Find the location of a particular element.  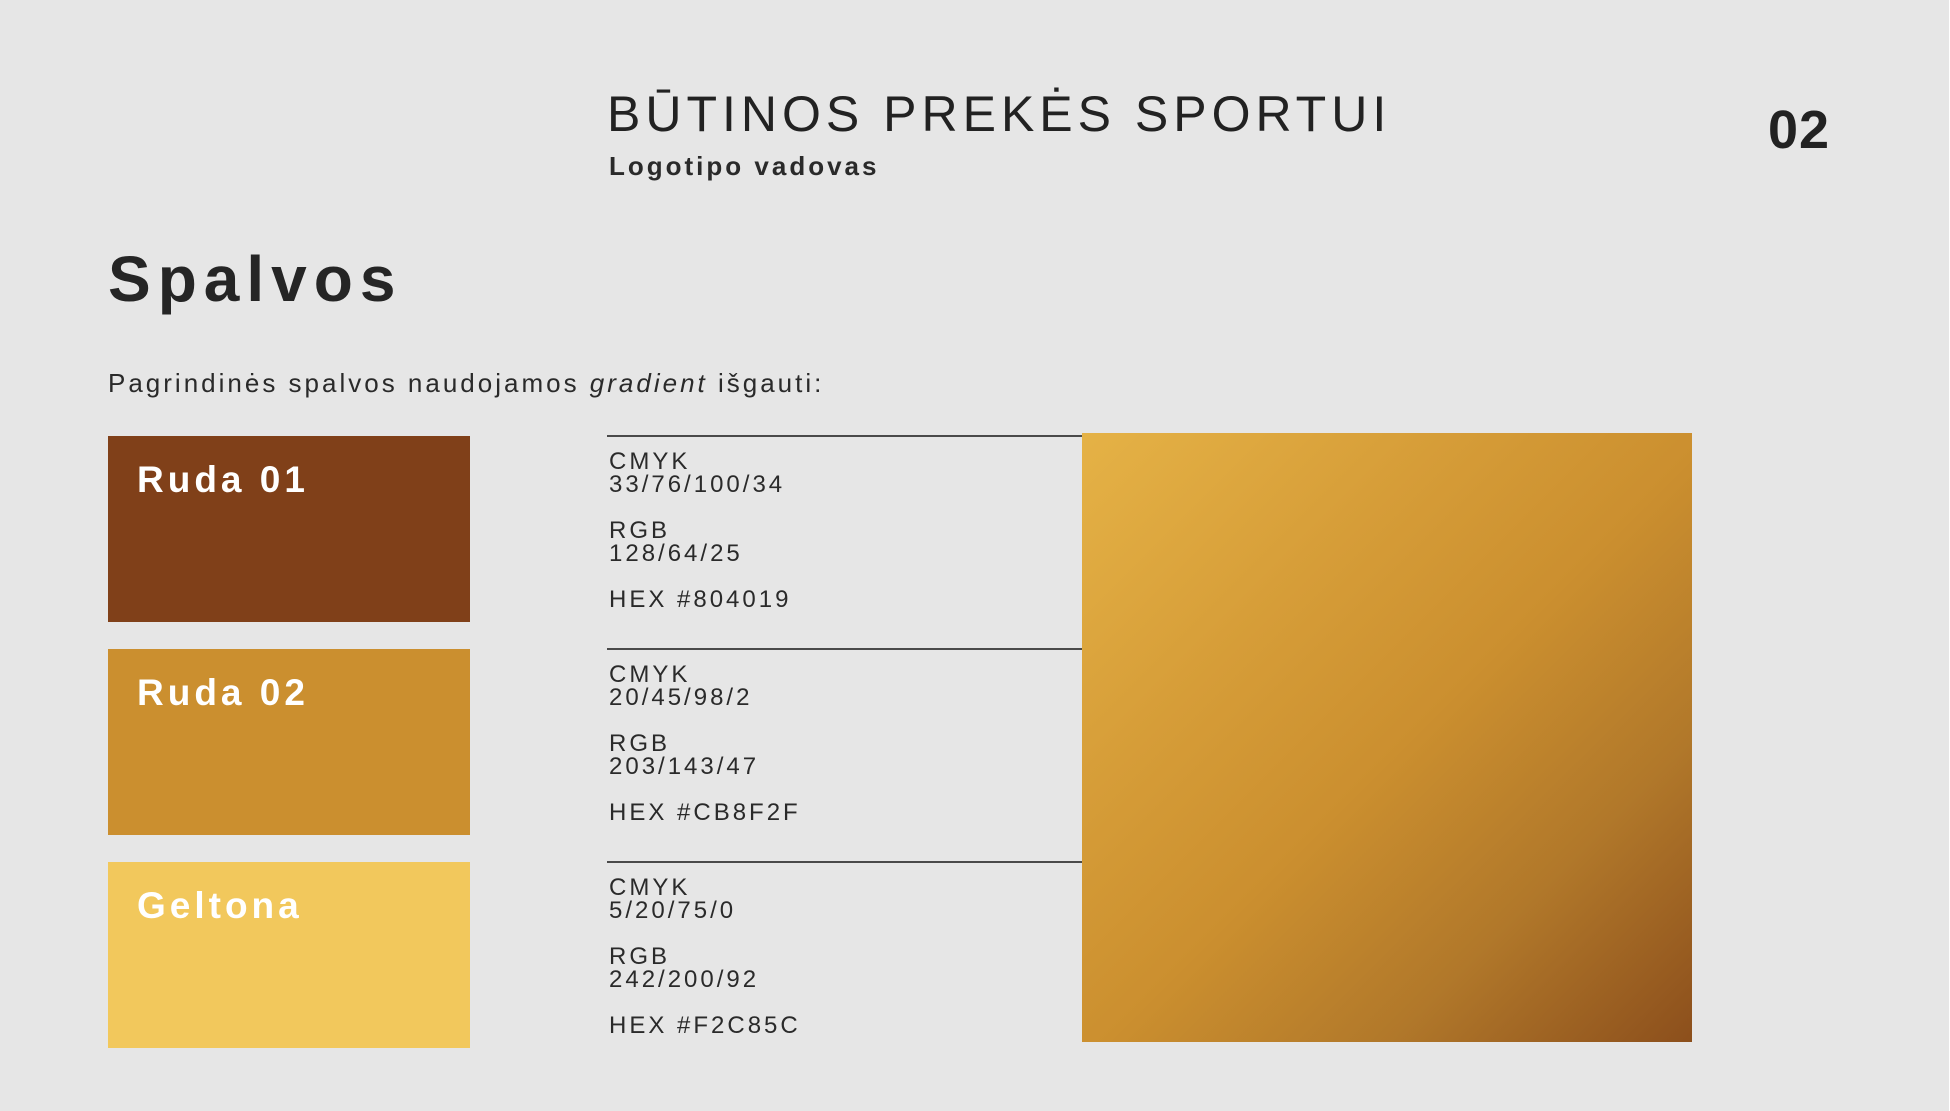

hex-value: HEX #CB8F2F is located at coordinates (705, 812).